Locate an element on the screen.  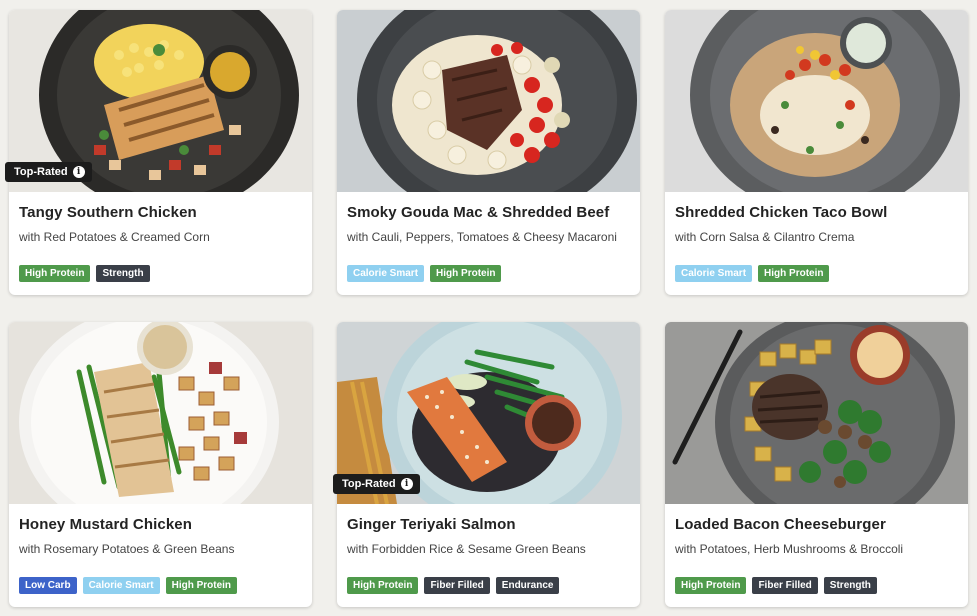
tag-low-carb: Low Carb is located at coordinates (48, 585).